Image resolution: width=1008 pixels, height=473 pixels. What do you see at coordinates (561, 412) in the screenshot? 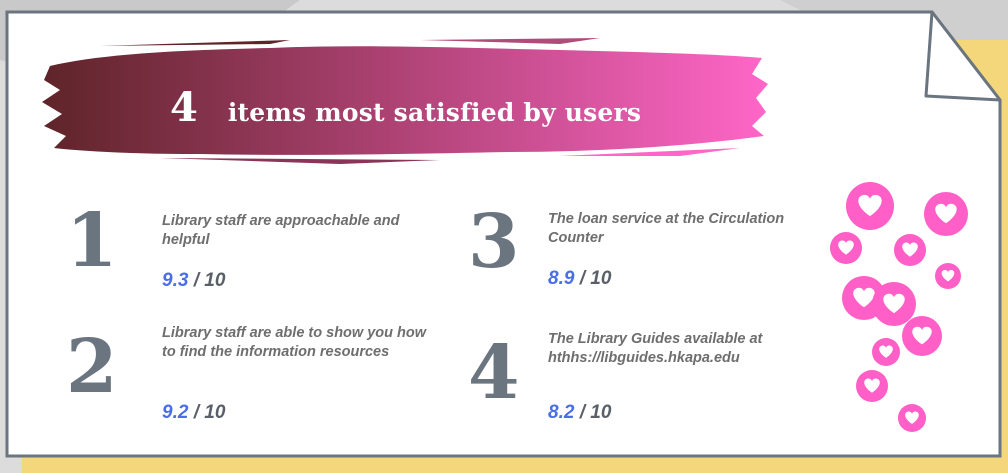
I see `score-value: 8.2` at bounding box center [561, 412].